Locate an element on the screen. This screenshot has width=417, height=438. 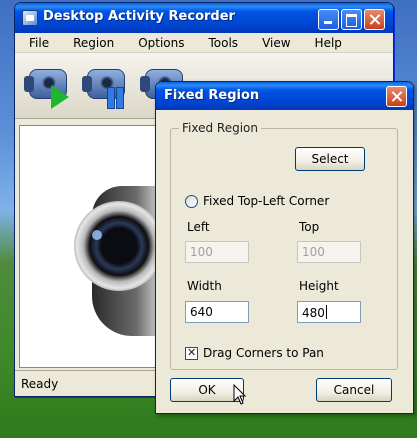
left-field: 100 is located at coordinates (217, 252).